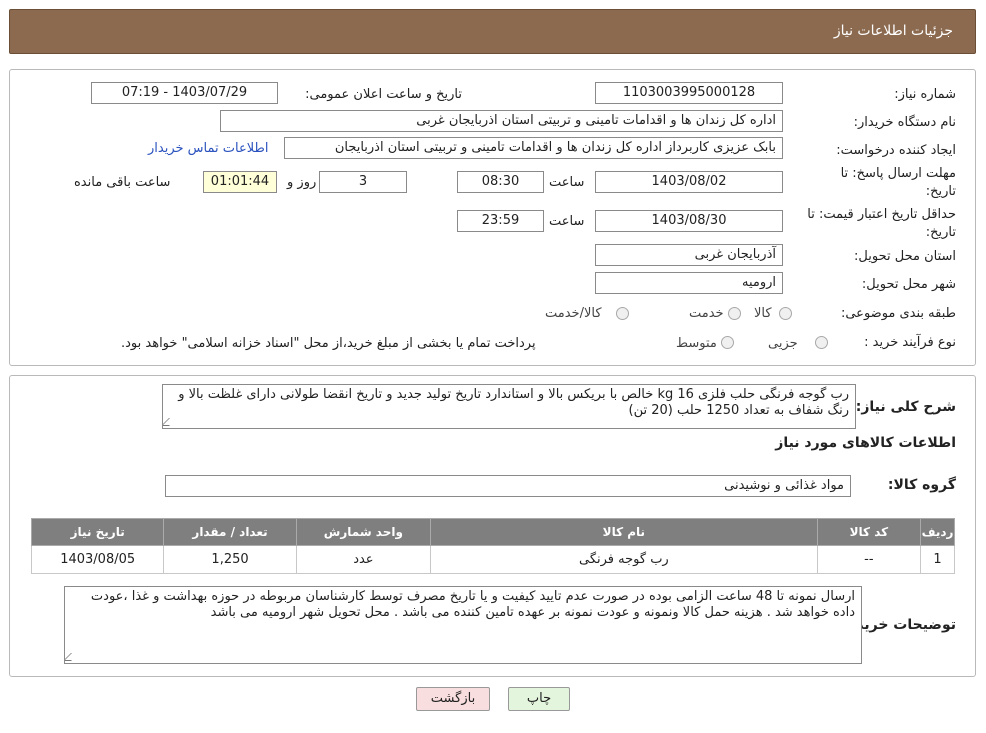 The width and height of the screenshot is (986, 733). Describe the element at coordinates (910, 342) in the screenshot. I see `process-label: نوع فرآیند خرید :` at that location.